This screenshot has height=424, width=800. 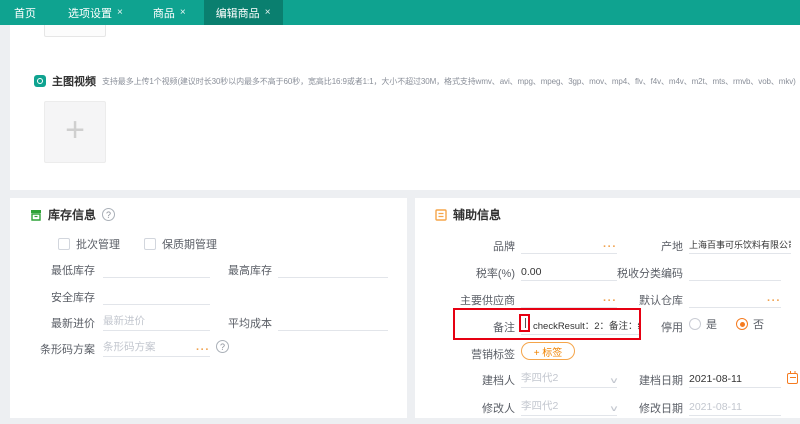 What do you see at coordinates (441, 214) in the screenshot?
I see `form-icon` at bounding box center [441, 214].